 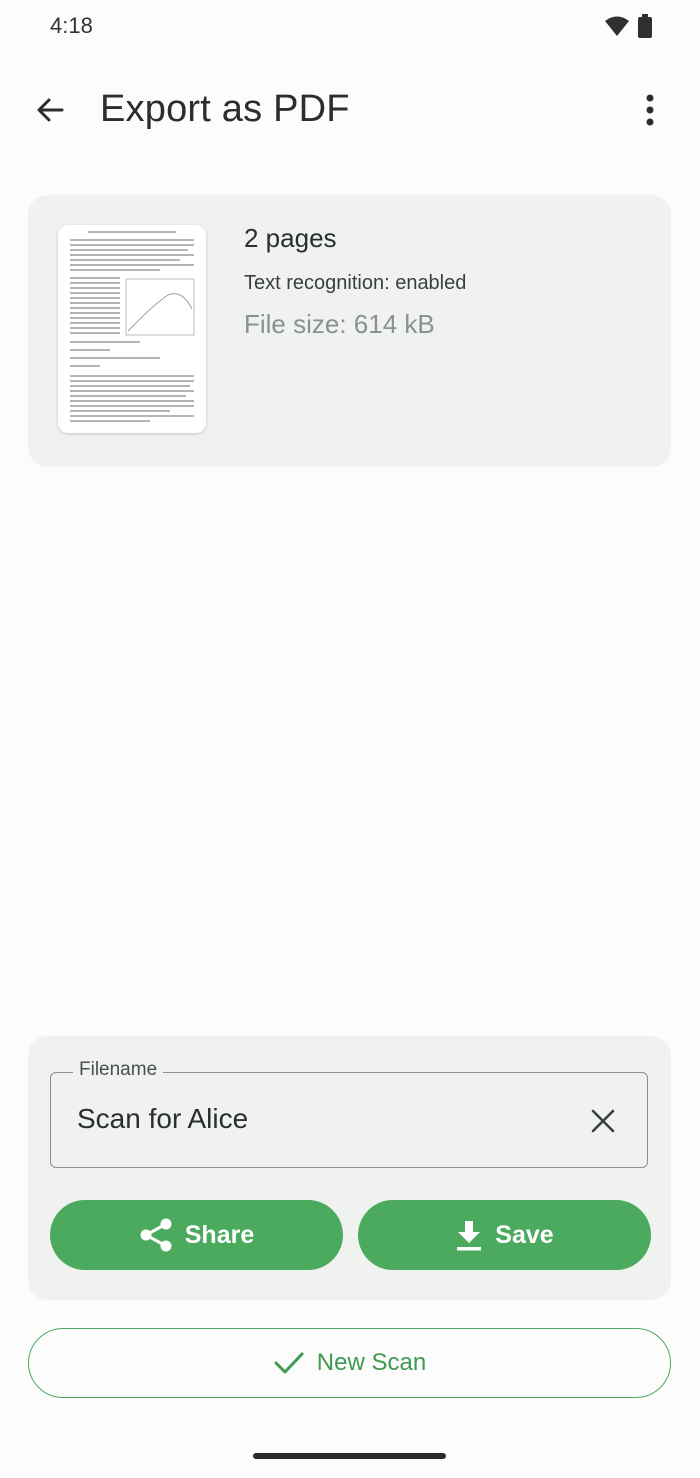 What do you see at coordinates (645, 26) in the screenshot?
I see `battery-icon` at bounding box center [645, 26].